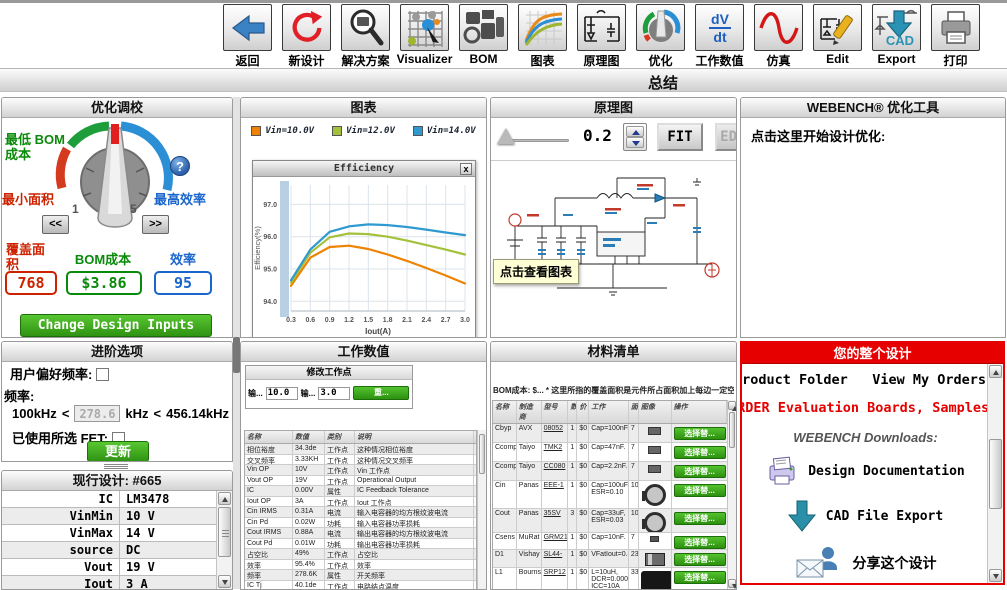 The image size is (1007, 590). Describe the element at coordinates (552, 513) in the screenshot. I see `part-number-link: 35SV` at that location.